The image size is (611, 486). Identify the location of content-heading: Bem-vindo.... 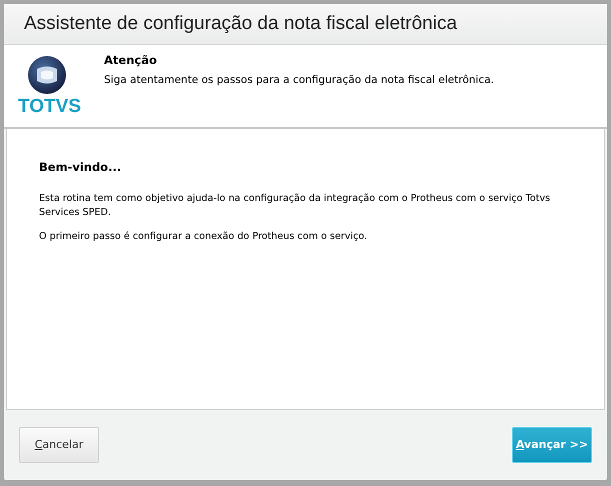
(80, 167).